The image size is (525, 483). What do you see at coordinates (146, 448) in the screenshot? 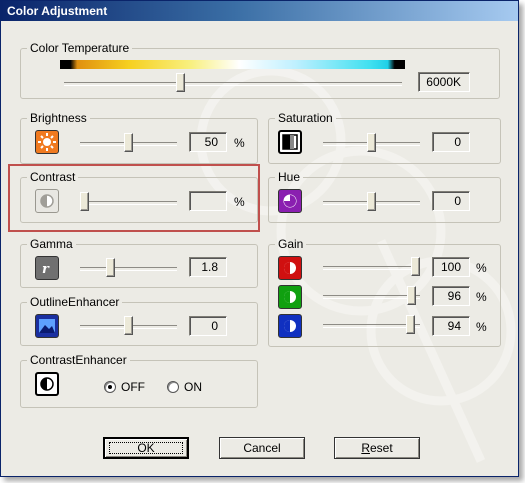
I see `ok-button: OK` at bounding box center [146, 448].